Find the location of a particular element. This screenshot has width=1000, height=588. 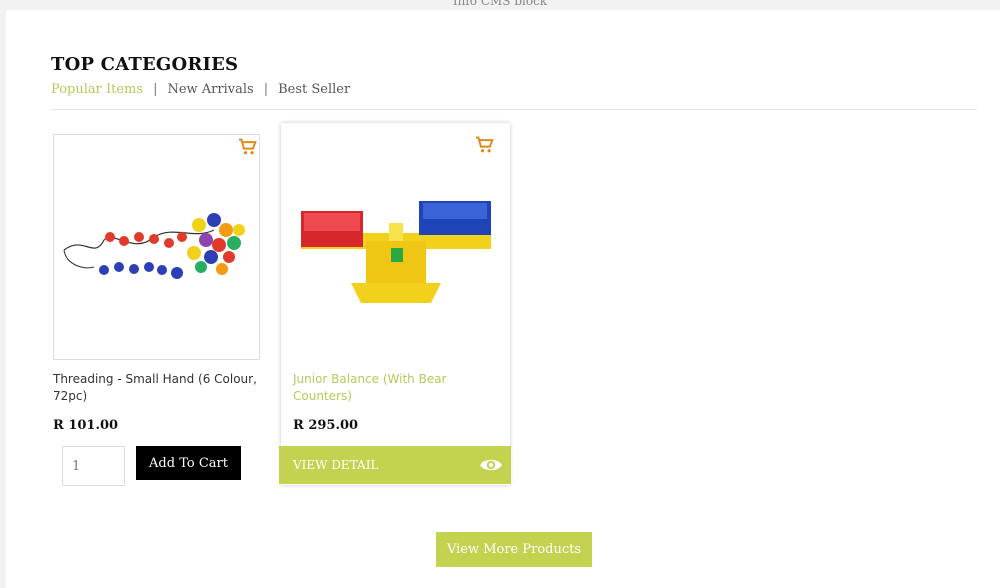

balance-toy-image is located at coordinates (396, 252).